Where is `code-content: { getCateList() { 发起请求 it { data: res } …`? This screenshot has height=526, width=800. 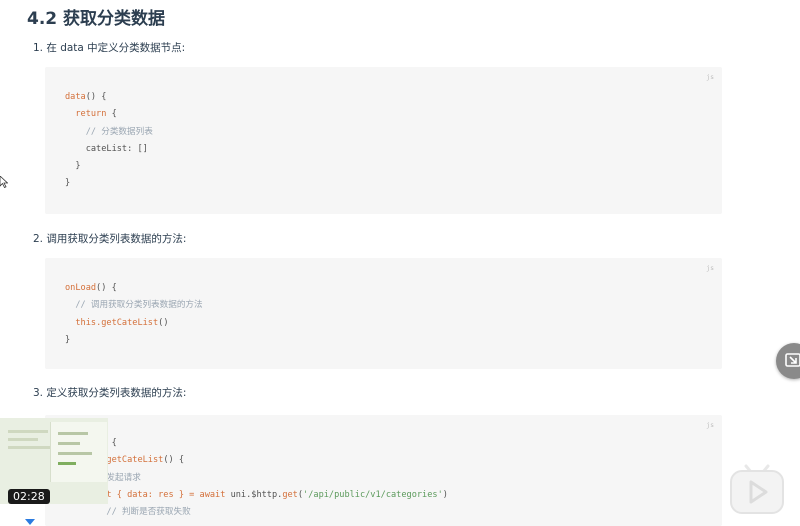 code-content: { getCateList() { 发起请求 it { data: res } … is located at coordinates (256, 478).